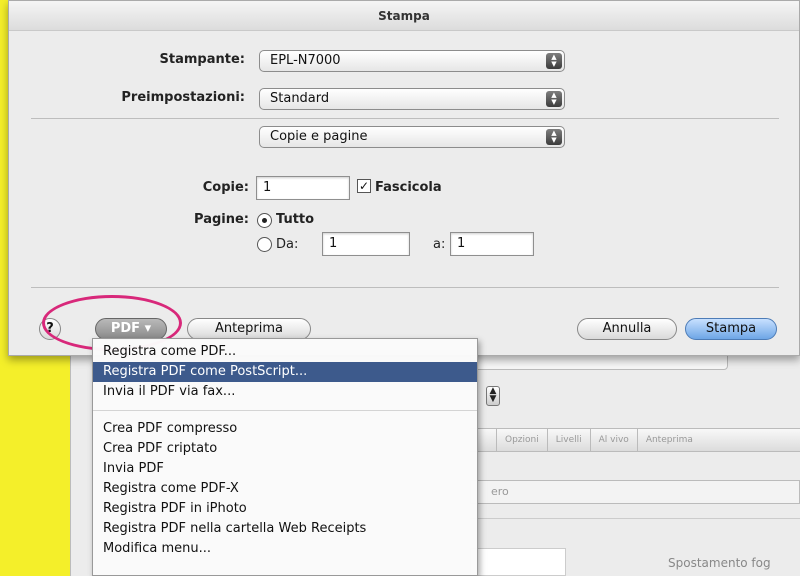 Image resolution: width=800 pixels, height=576 pixels. I want to click on presets-value: Standard, so click(300, 98).